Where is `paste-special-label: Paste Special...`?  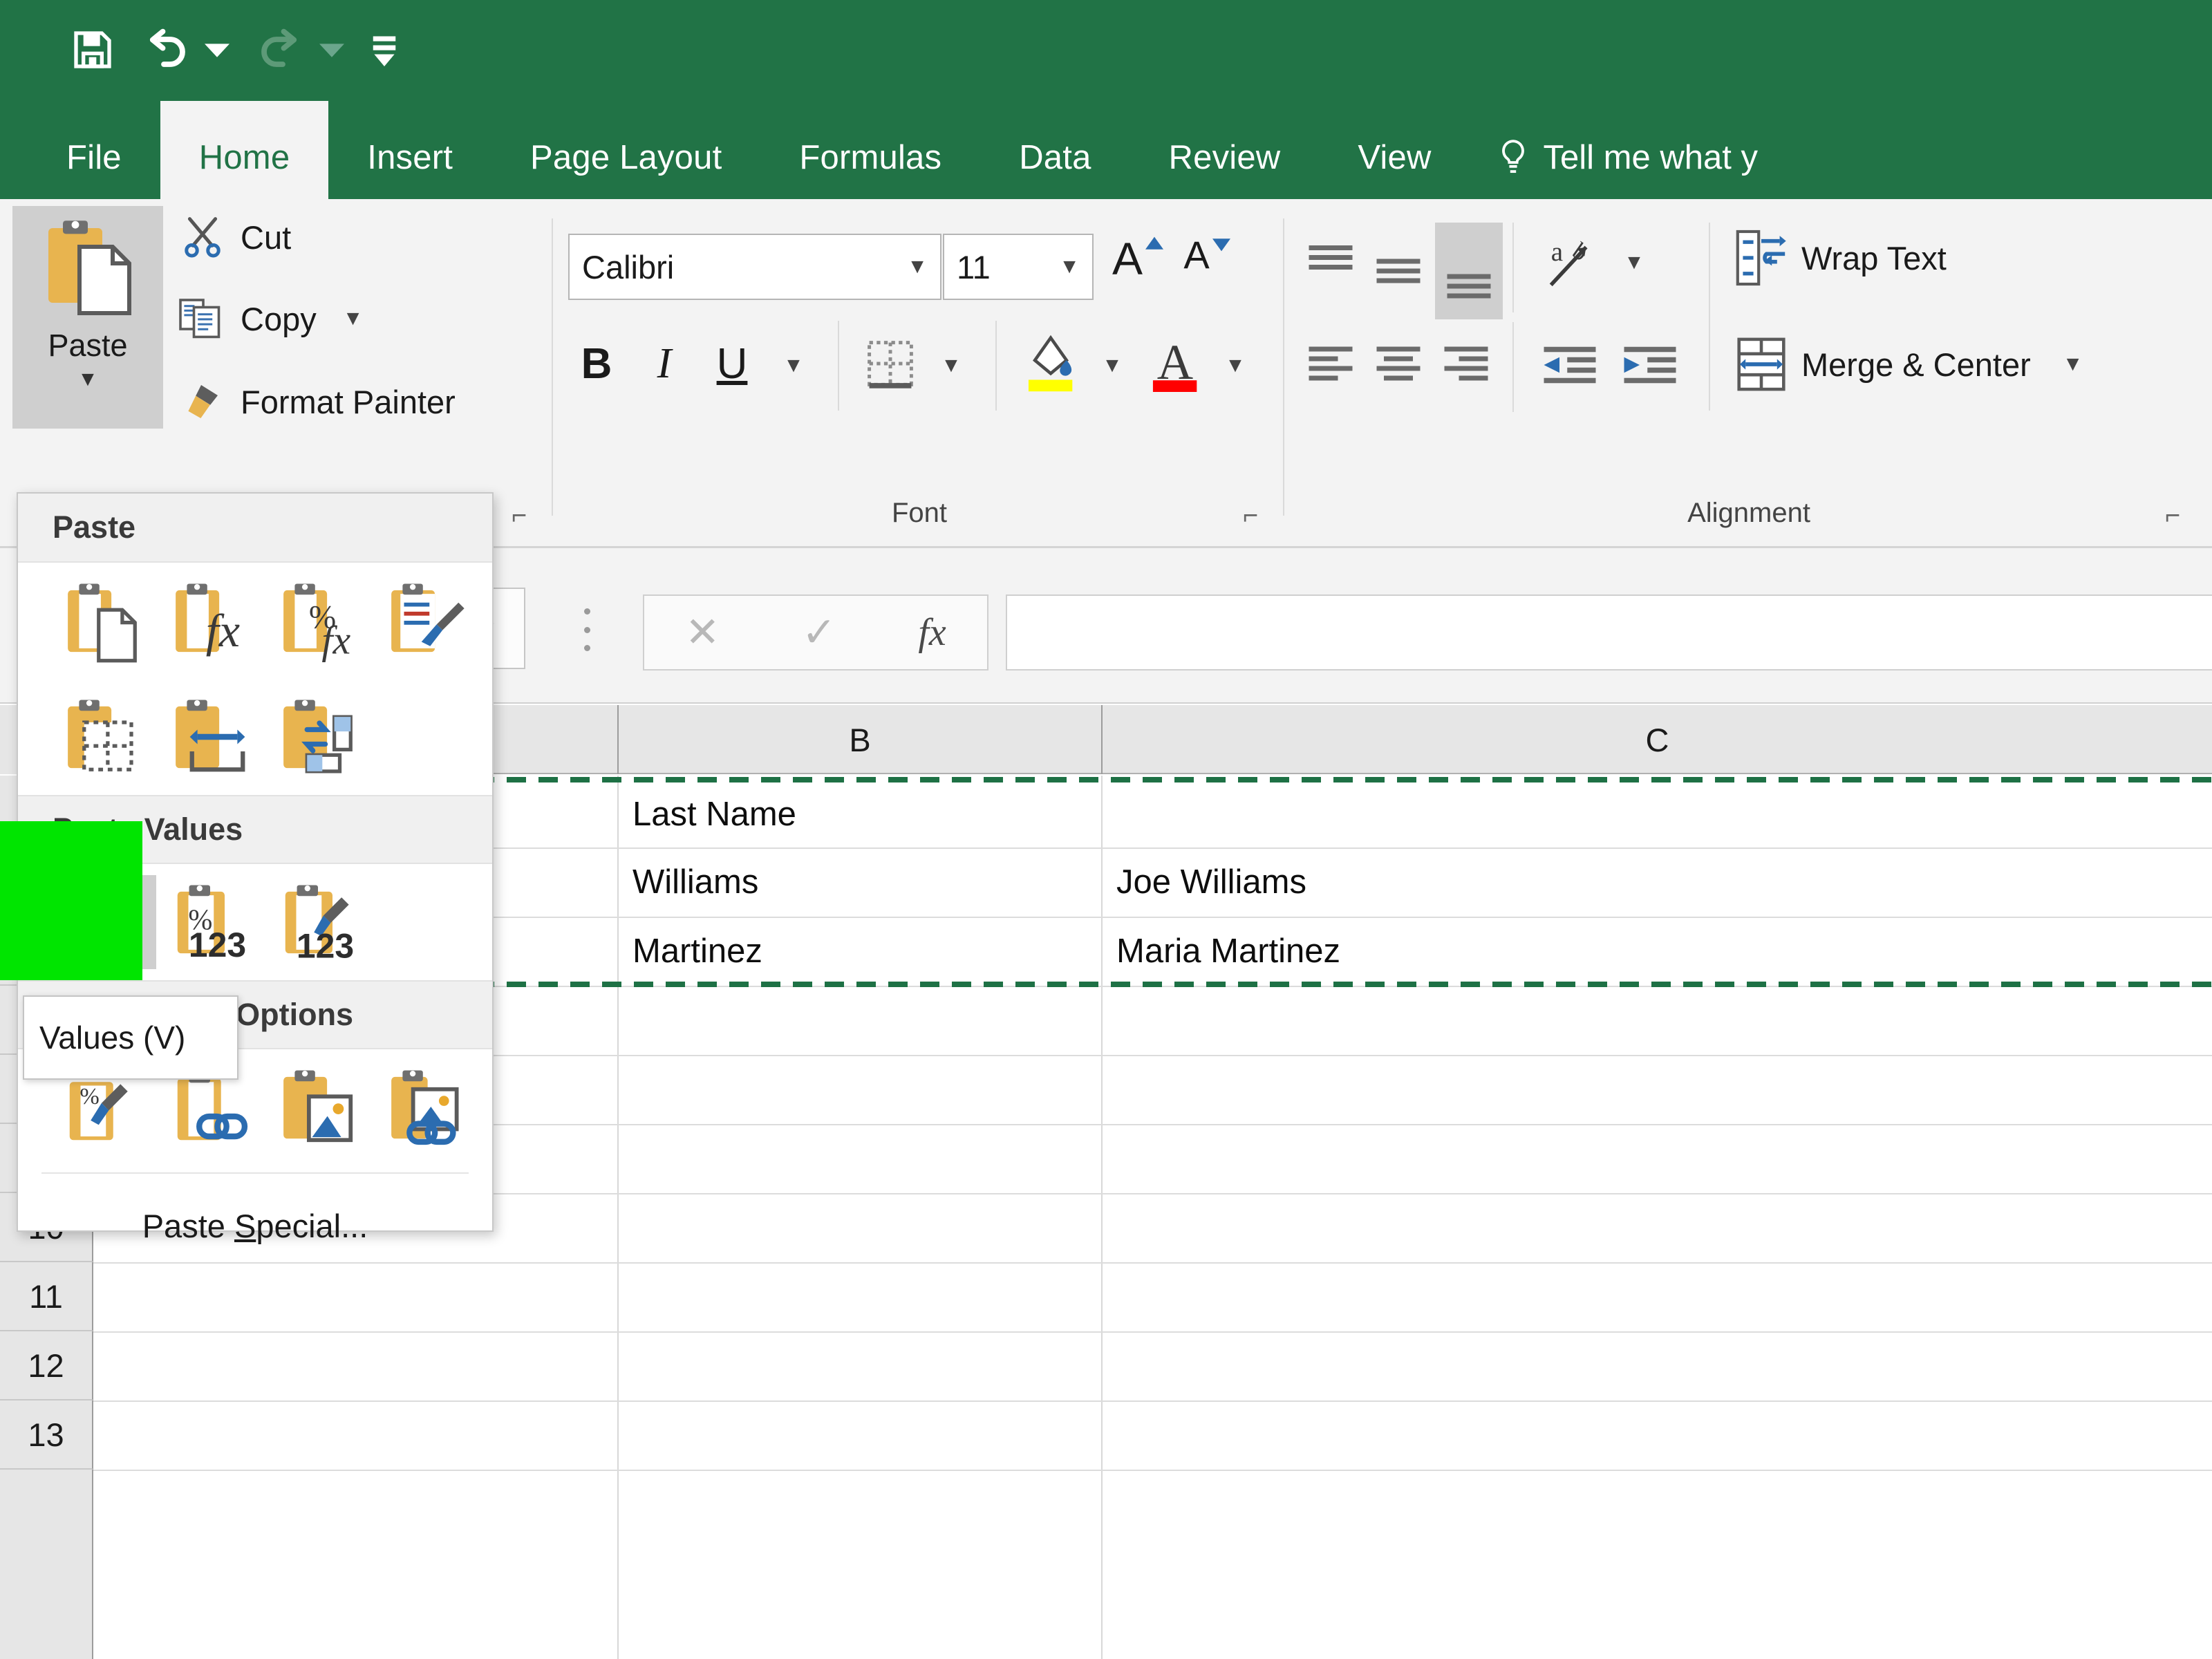
paste-special-label: Paste Special... is located at coordinates (255, 1225).